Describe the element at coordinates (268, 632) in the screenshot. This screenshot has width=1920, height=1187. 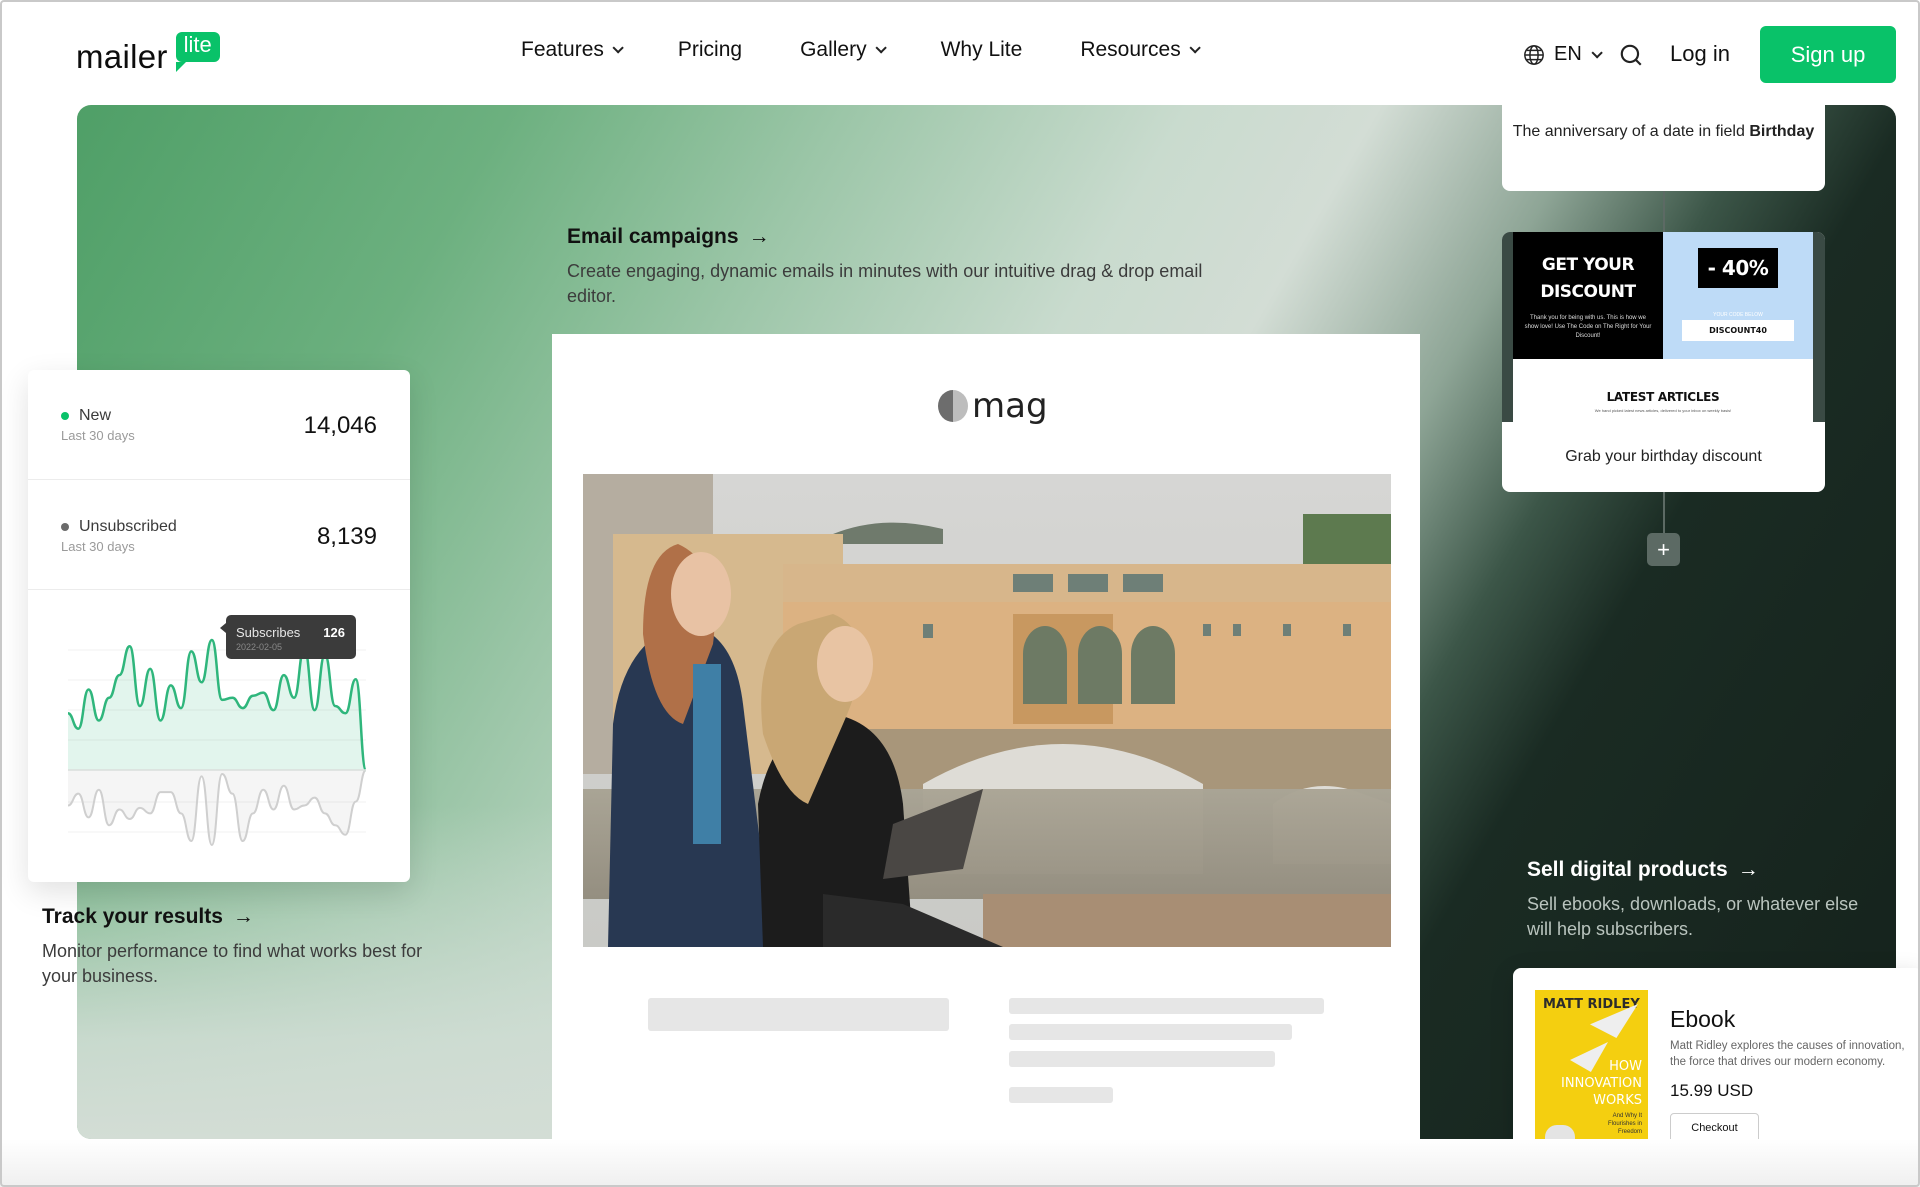
I see `tooltip-label: Subscribes` at that location.